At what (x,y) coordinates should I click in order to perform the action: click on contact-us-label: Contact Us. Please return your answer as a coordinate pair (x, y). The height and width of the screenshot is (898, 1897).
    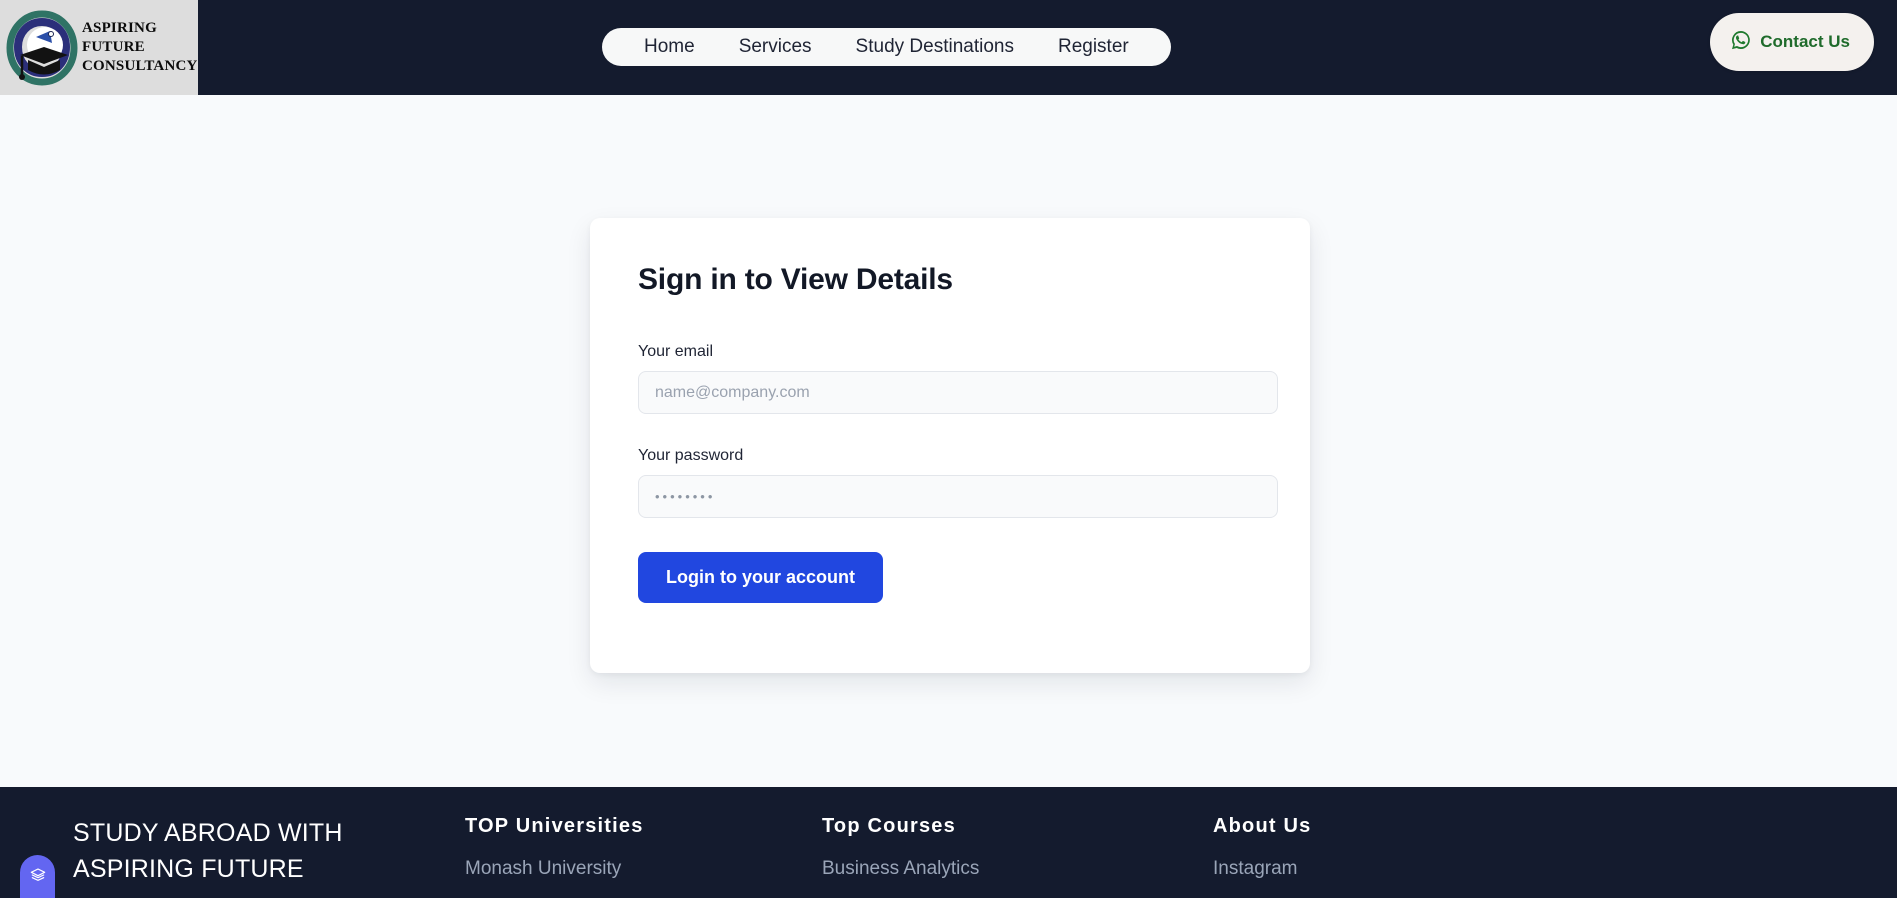
    Looking at the image, I should click on (1805, 41).